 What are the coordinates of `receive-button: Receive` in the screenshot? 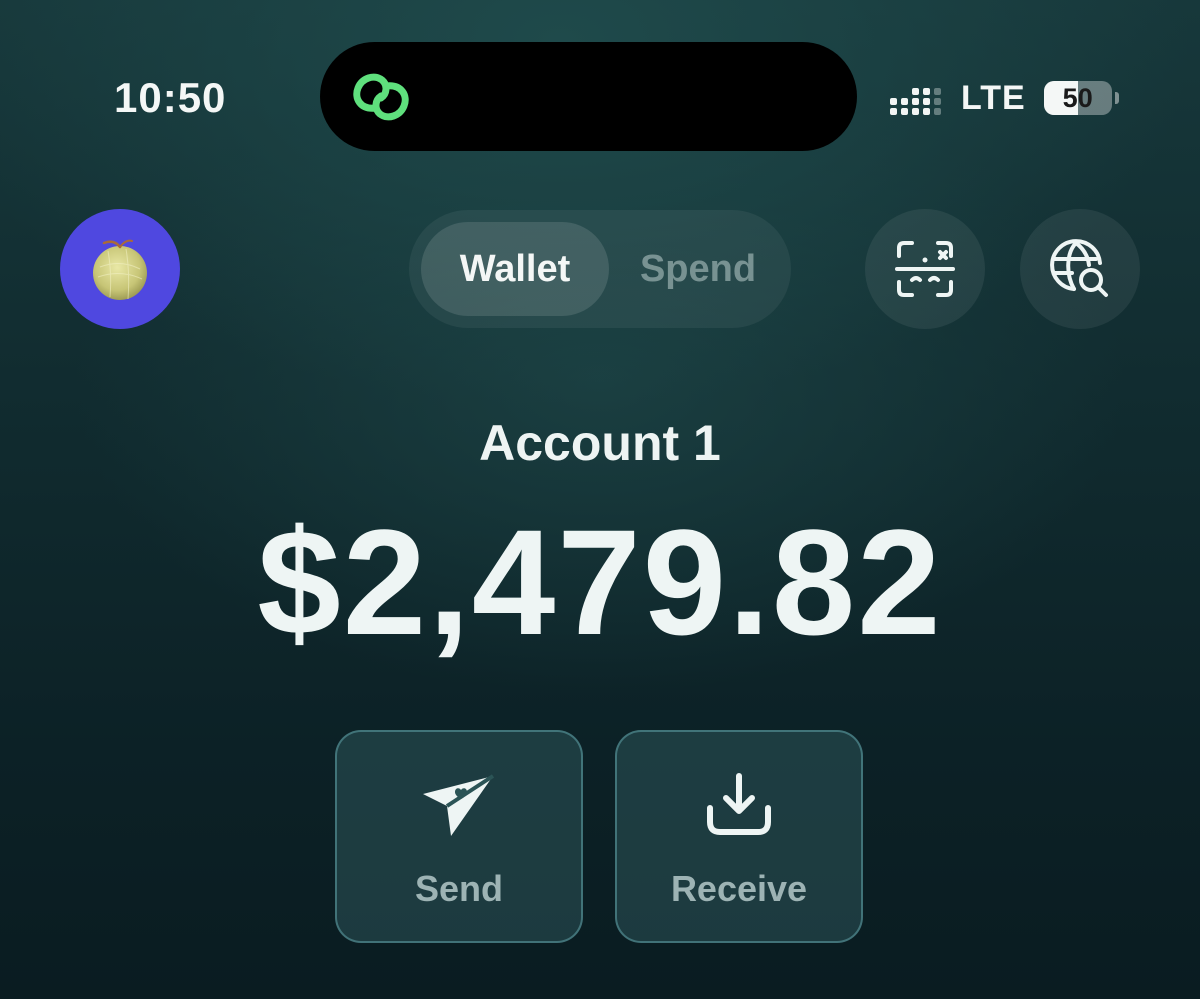 It's located at (739, 836).